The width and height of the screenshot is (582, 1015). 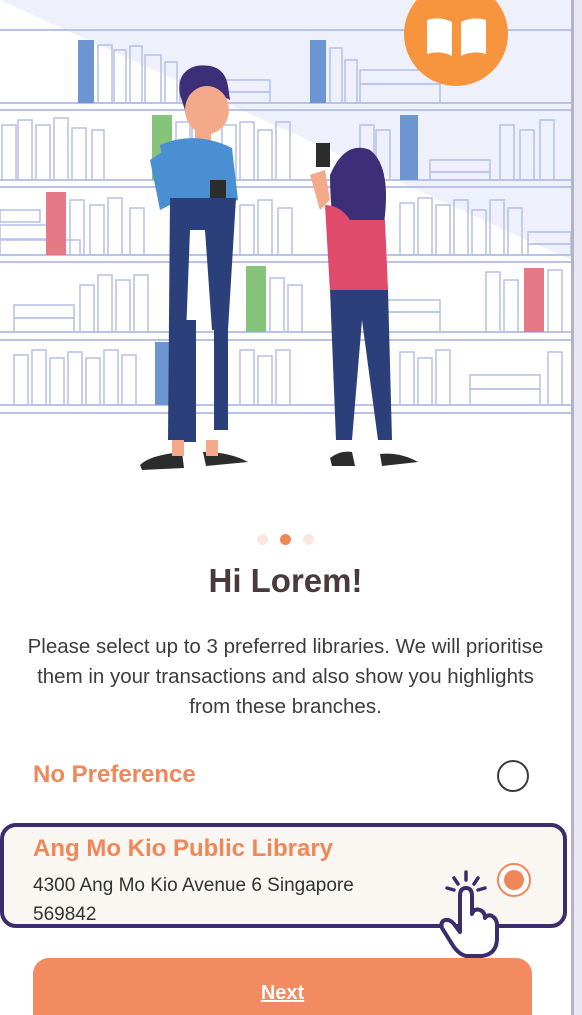 What do you see at coordinates (114, 775) in the screenshot?
I see `option-no-preference-label: No Preference` at bounding box center [114, 775].